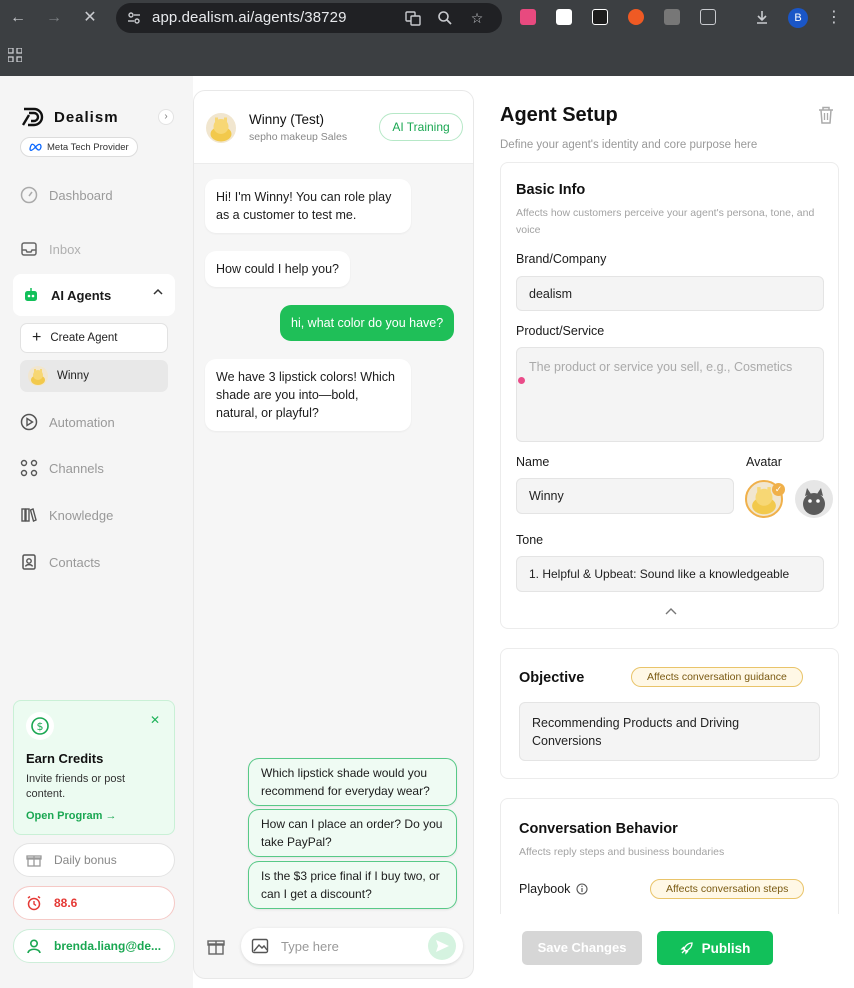 The height and width of the screenshot is (988, 854). What do you see at coordinates (18, 18) in the screenshot?
I see `back-icon: ←` at bounding box center [18, 18].